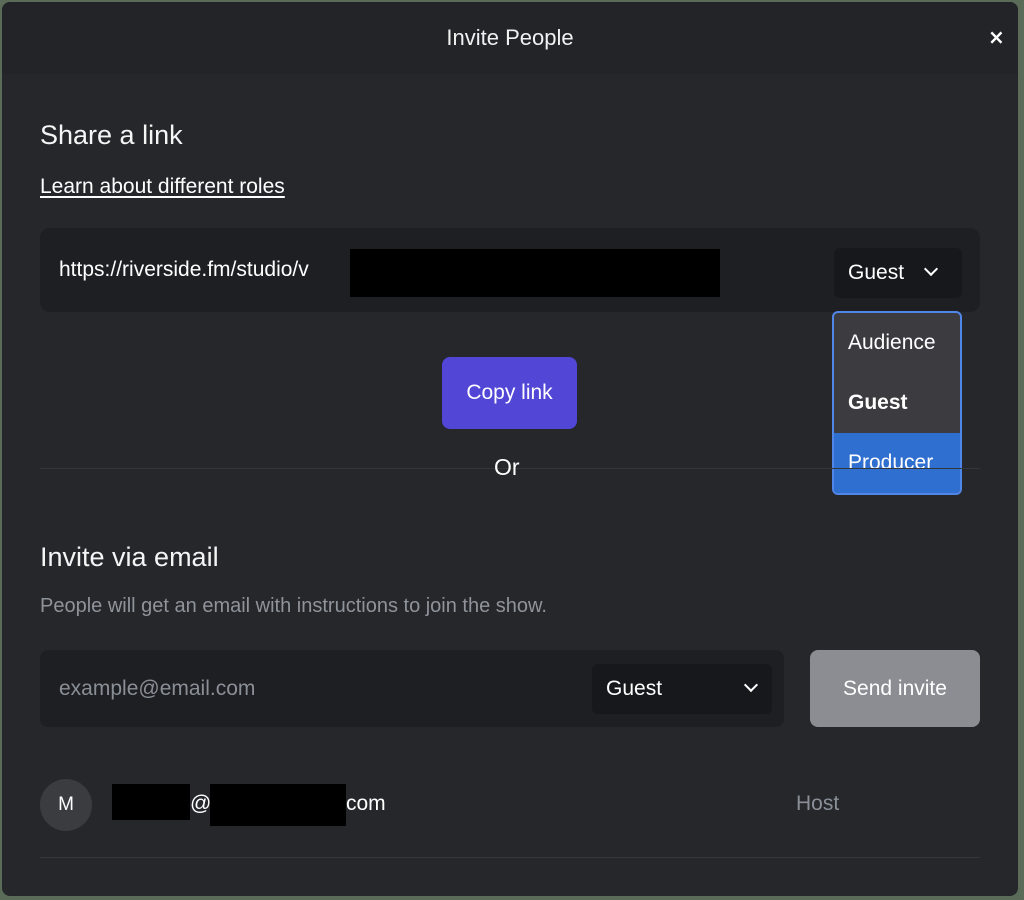 The image size is (1024, 900). Describe the element at coordinates (507, 467) in the screenshot. I see `or-separator: Or` at that location.